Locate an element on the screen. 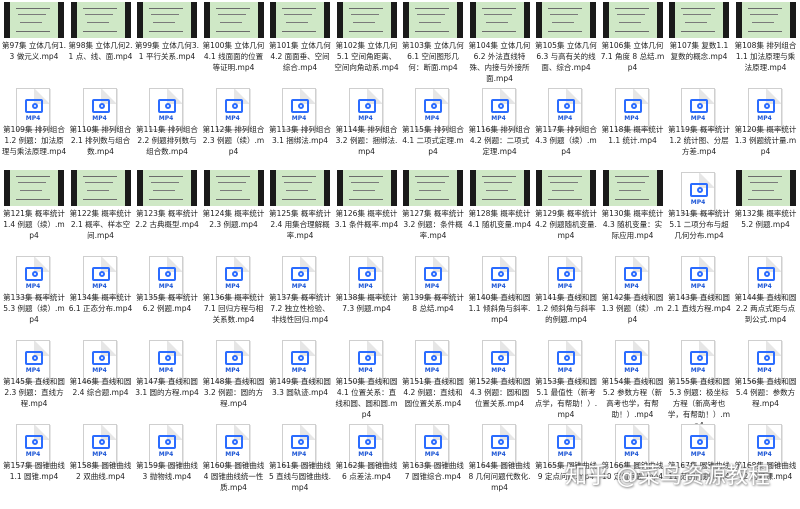 The height and width of the screenshot is (509, 800). file-item: MP4 第143集 直线和圆2.1 直线方程.mp4 is located at coordinates (699, 295).